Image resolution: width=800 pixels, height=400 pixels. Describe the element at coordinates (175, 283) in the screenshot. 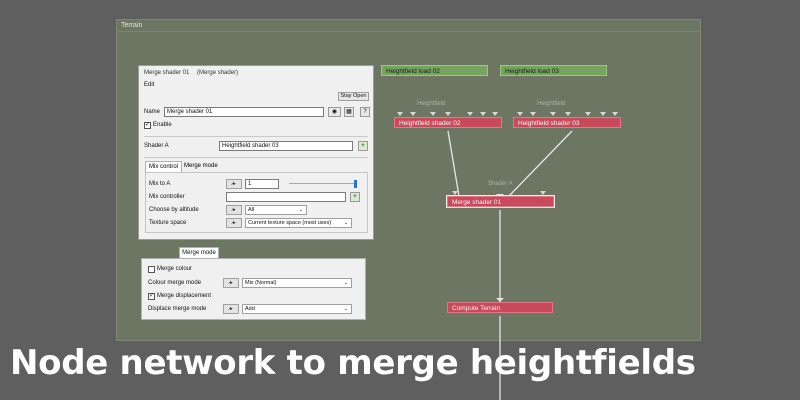

I see `colour-merge-mode-label: Colour merge mode` at that location.